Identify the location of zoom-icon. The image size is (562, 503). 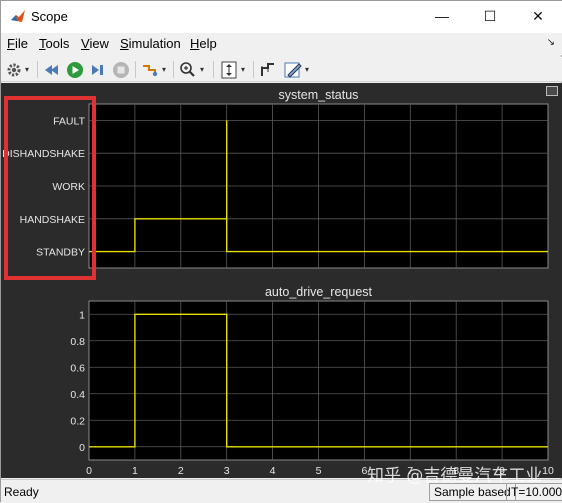
(188, 70).